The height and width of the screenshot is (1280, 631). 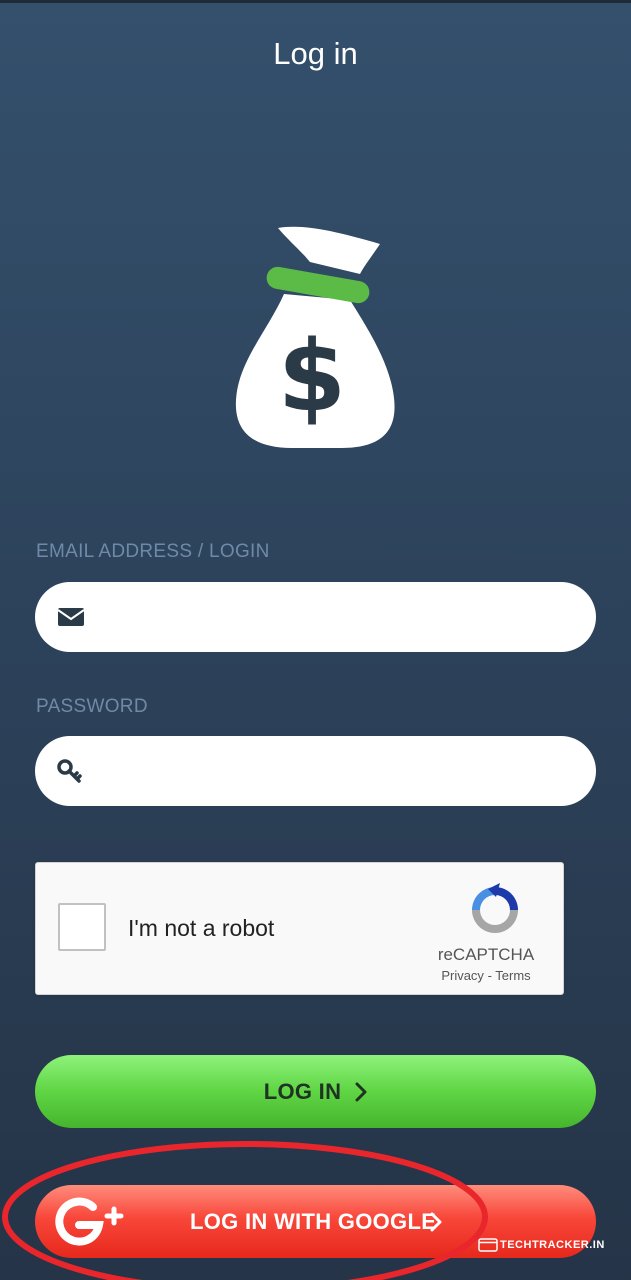 I want to click on privacy-link: Privacy, so click(x=462, y=975).